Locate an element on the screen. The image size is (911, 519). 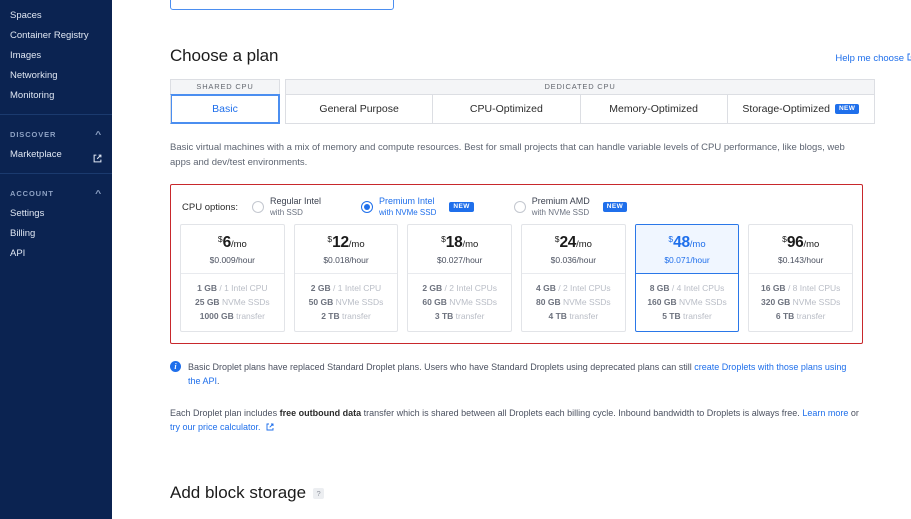
tab-label: CPU-Optimized is located at coordinates (506, 109).